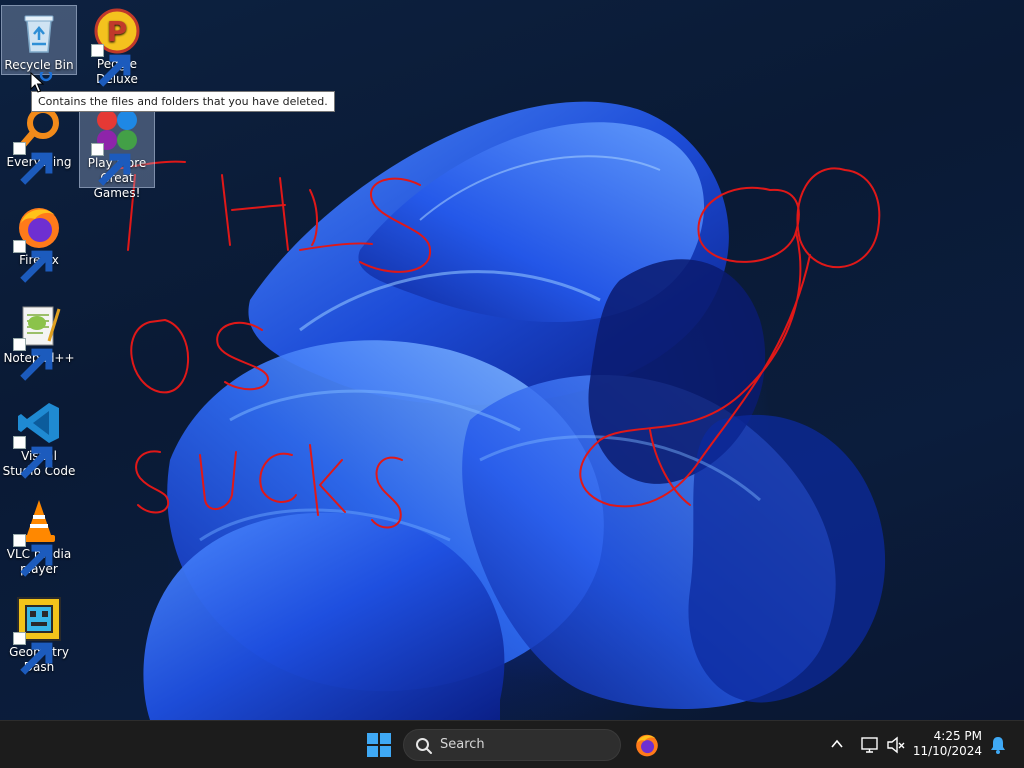 The width and height of the screenshot is (1024, 768). Describe the element at coordinates (896, 745) in the screenshot. I see `volume-muted-icon` at that location.